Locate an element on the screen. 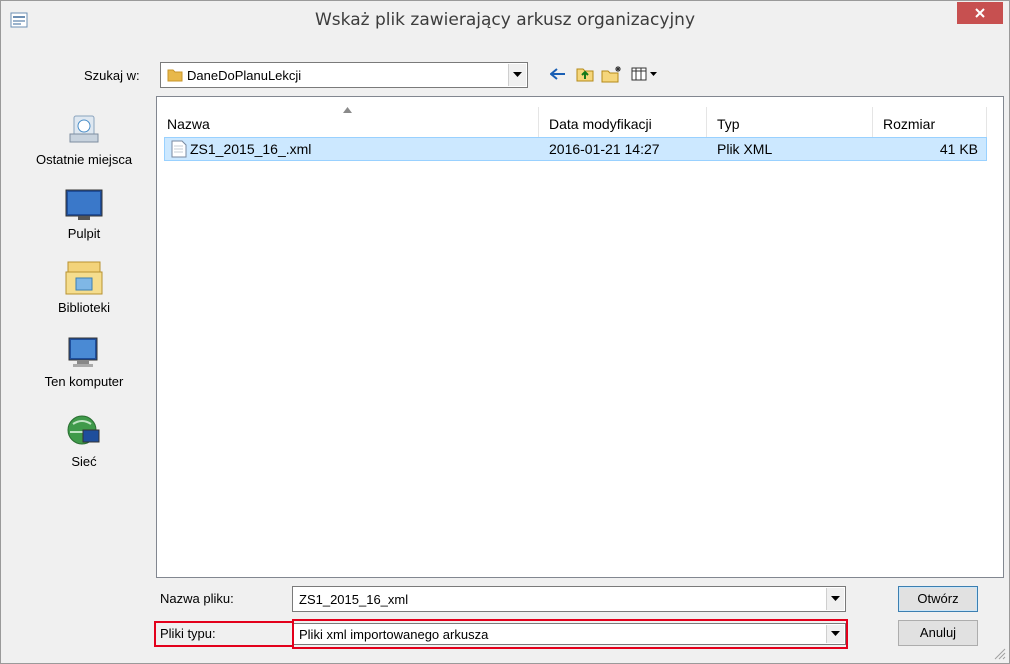 The height and width of the screenshot is (664, 1010). view-menu-icon is located at coordinates (644, 74).